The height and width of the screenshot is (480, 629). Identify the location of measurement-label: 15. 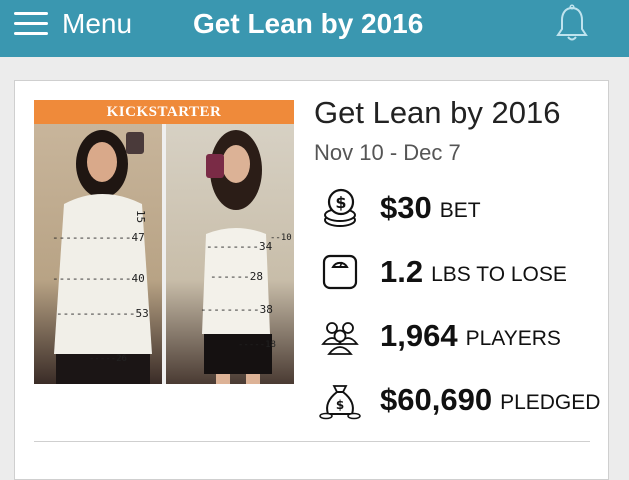
(141, 216).